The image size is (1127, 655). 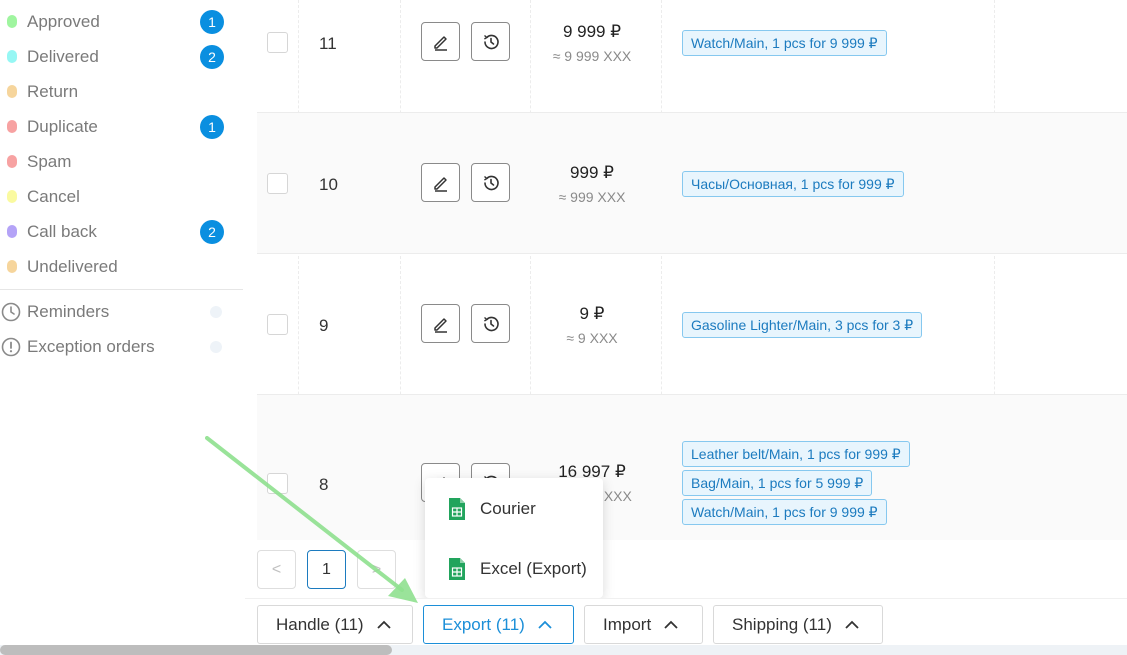 I want to click on sidebar-item-reminders: Reminders, so click(x=122, y=312).